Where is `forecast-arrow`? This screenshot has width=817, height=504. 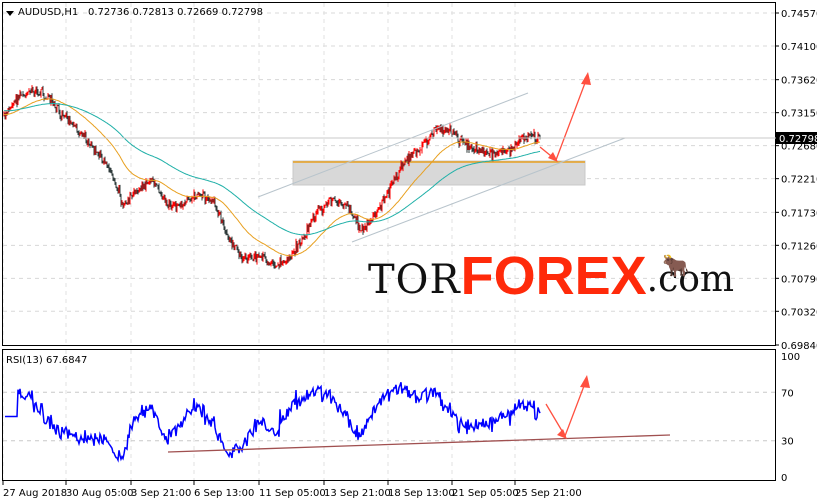 forecast-arrow is located at coordinates (564, 118).